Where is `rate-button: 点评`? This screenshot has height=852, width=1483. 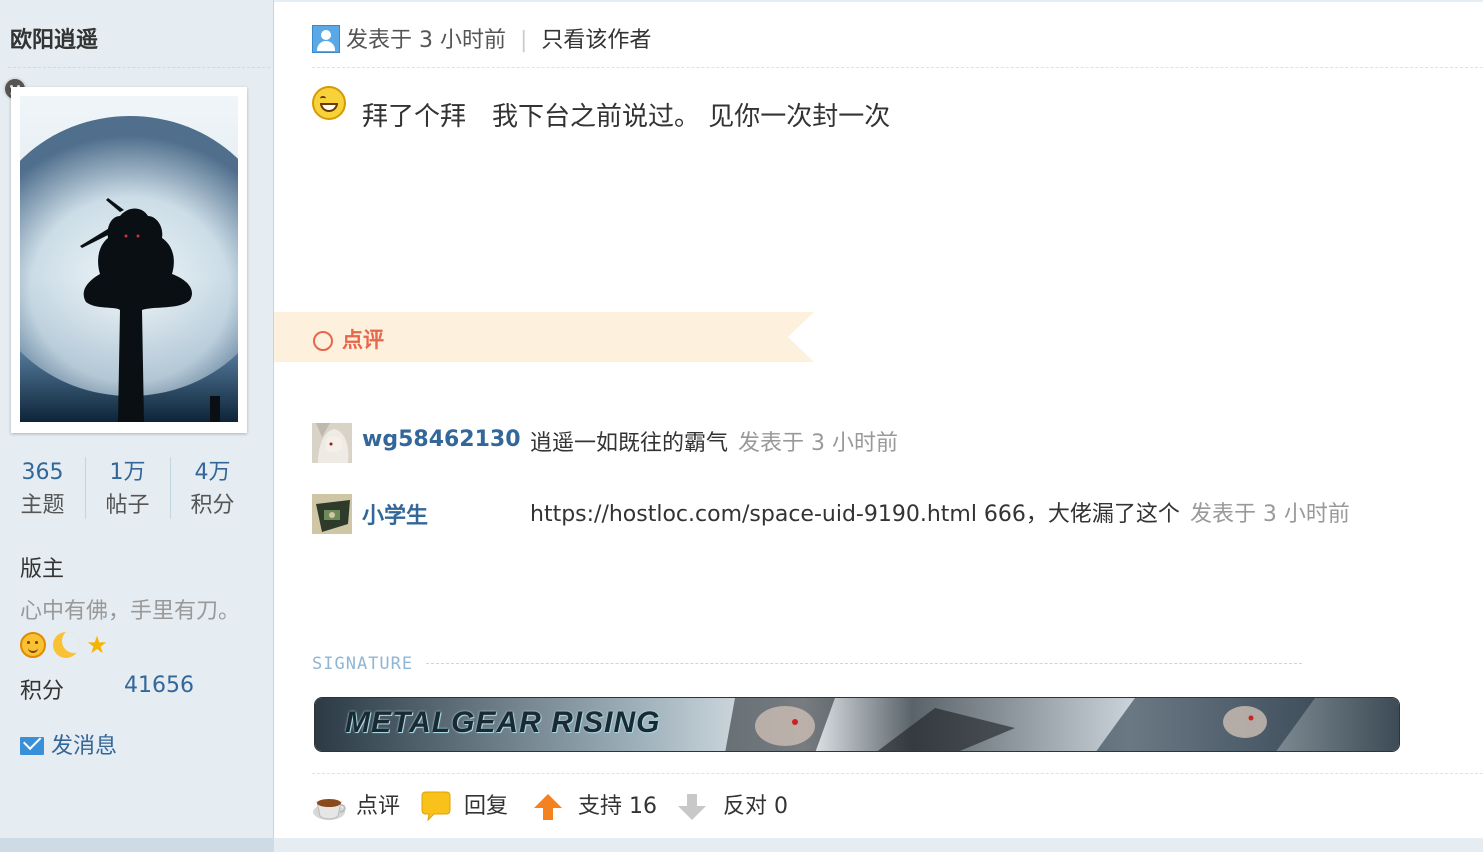
rate-button: 点评 is located at coordinates (357, 807).